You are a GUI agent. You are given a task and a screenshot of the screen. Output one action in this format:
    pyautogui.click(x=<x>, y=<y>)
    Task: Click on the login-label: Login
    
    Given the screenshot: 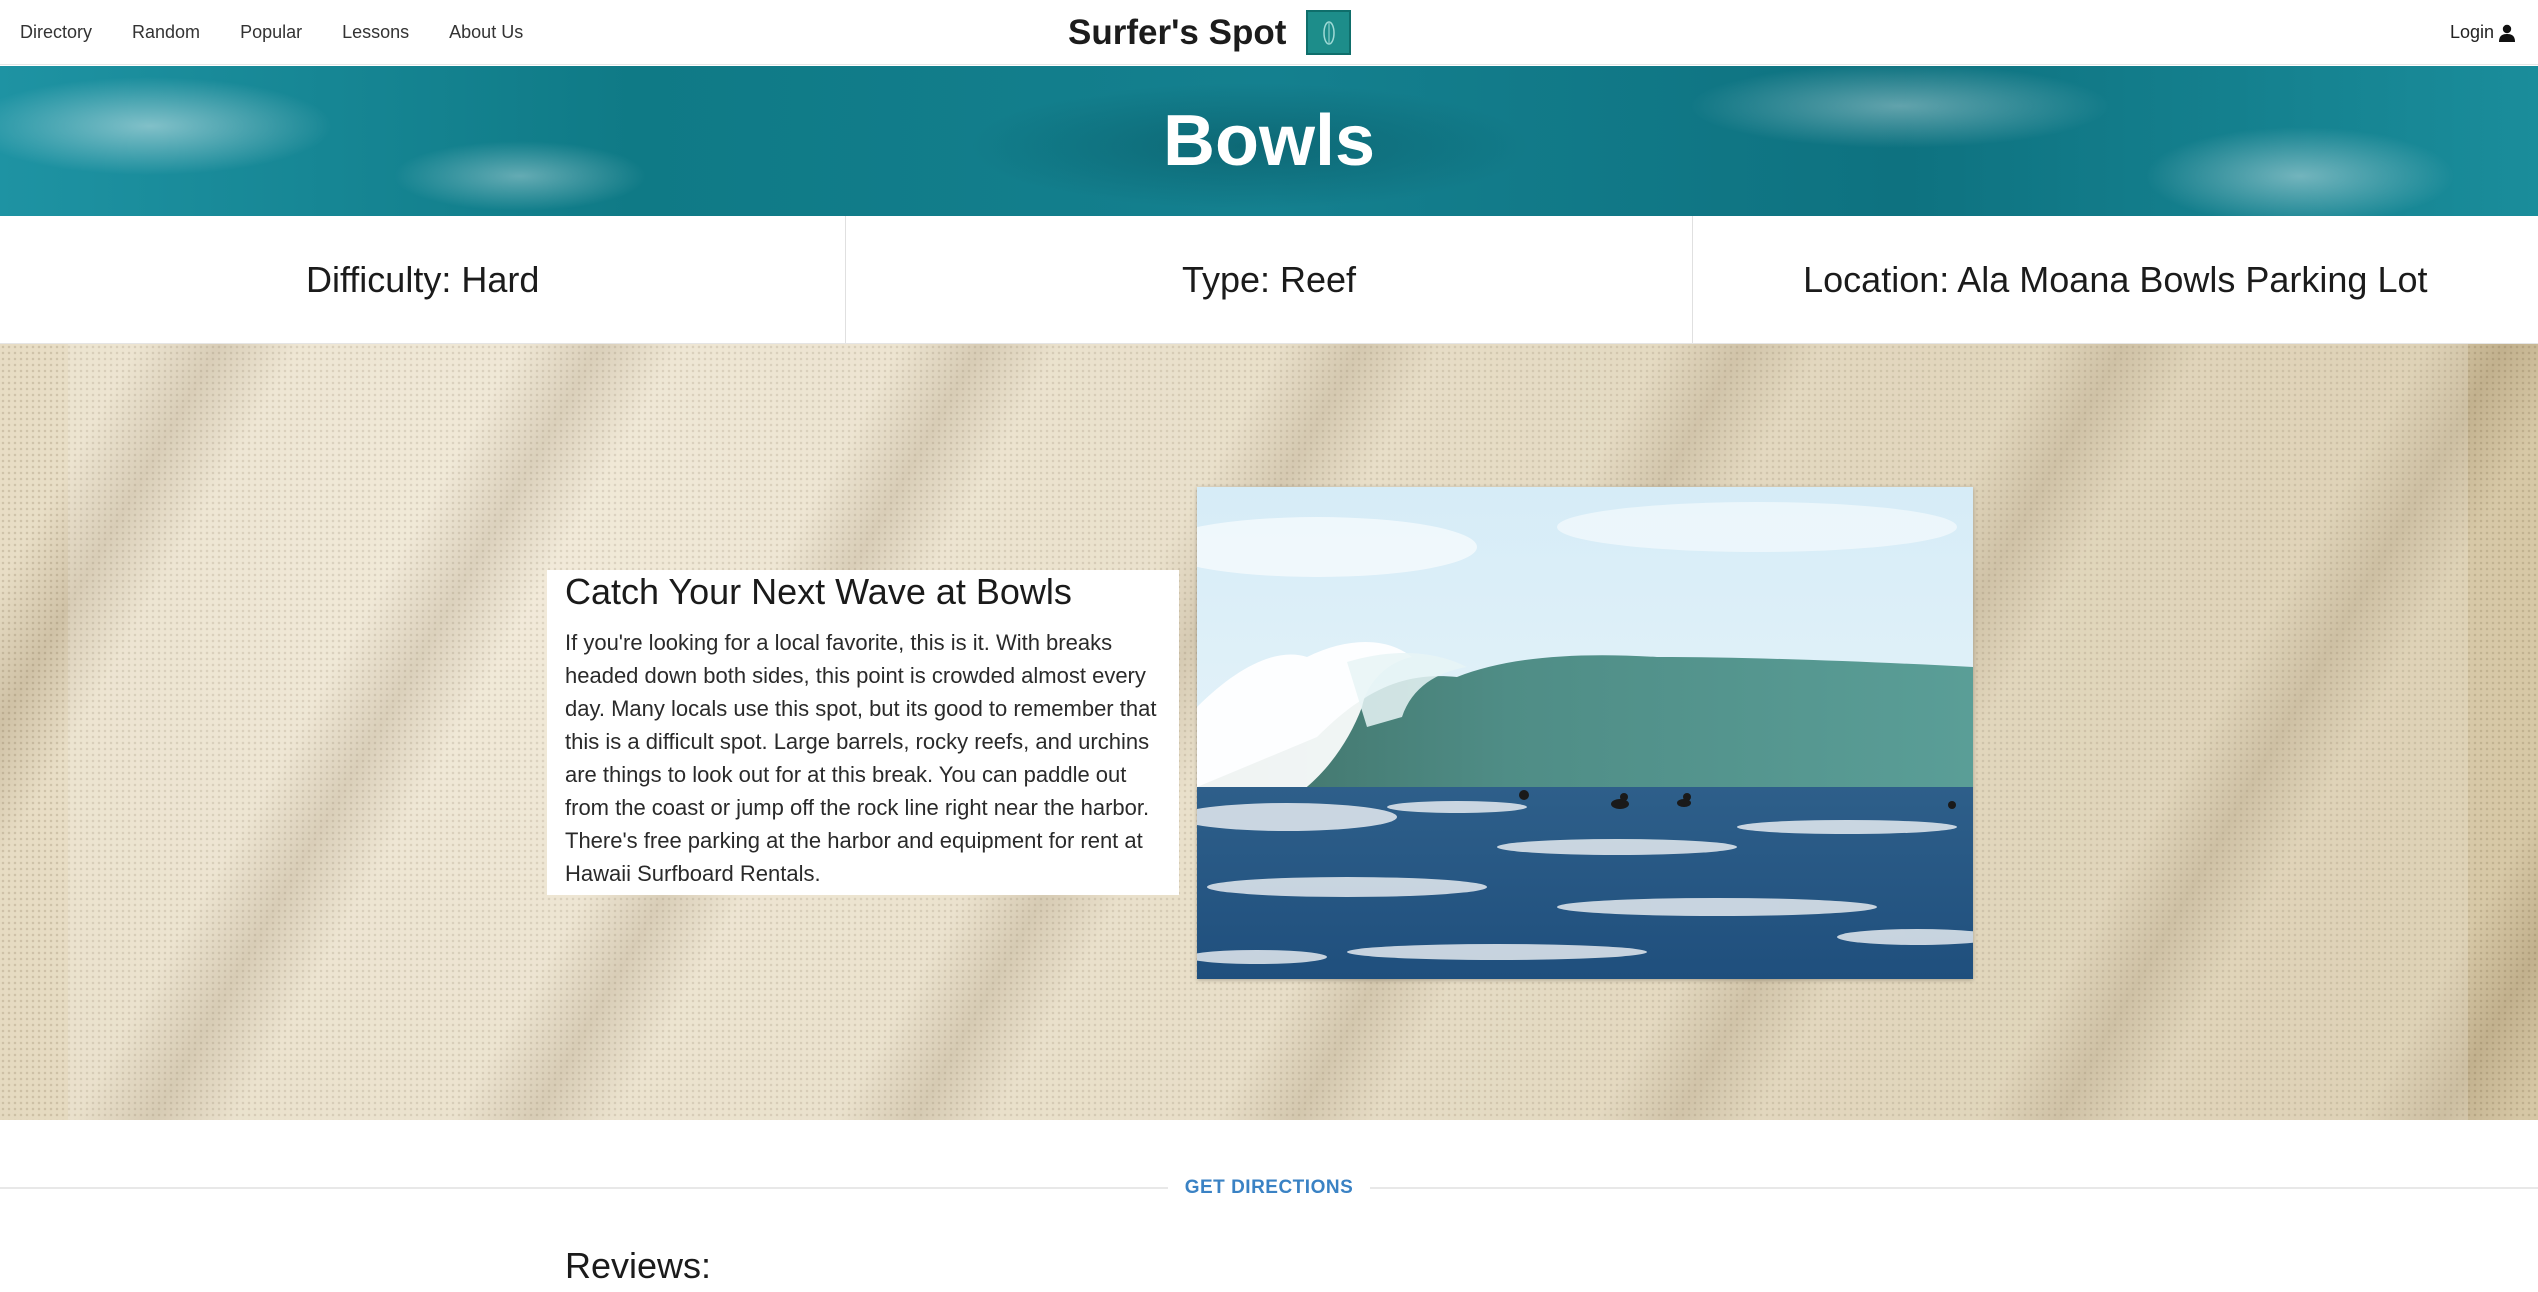 What is the action you would take?
    pyautogui.click(x=2471, y=32)
    